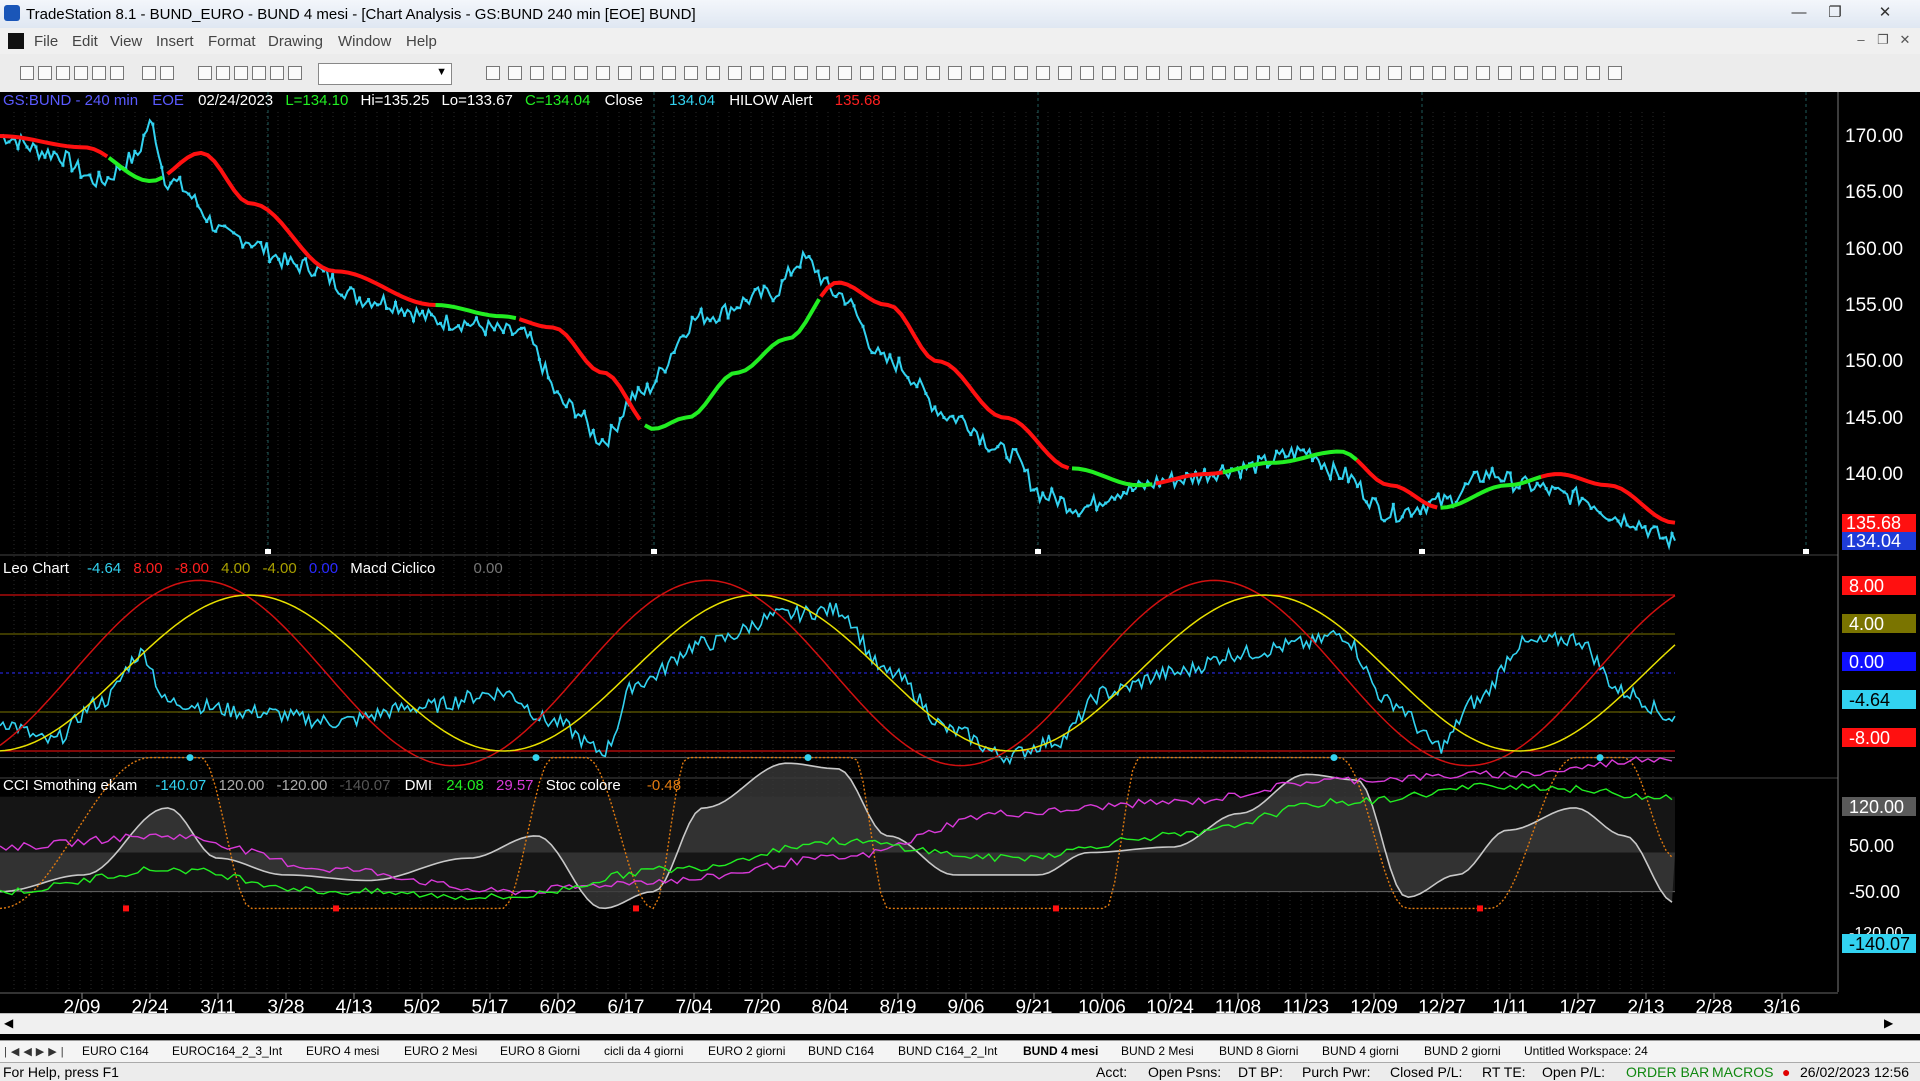 The width and height of the screenshot is (1920, 1081). I want to click on minimize-icon: —, so click(1799, 13).